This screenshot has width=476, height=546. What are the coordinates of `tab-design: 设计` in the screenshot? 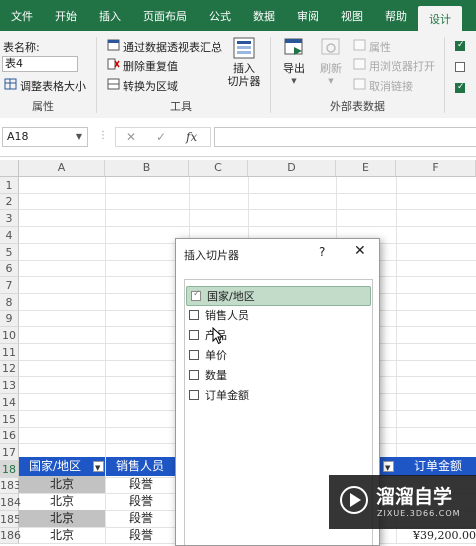 It's located at (440, 18).